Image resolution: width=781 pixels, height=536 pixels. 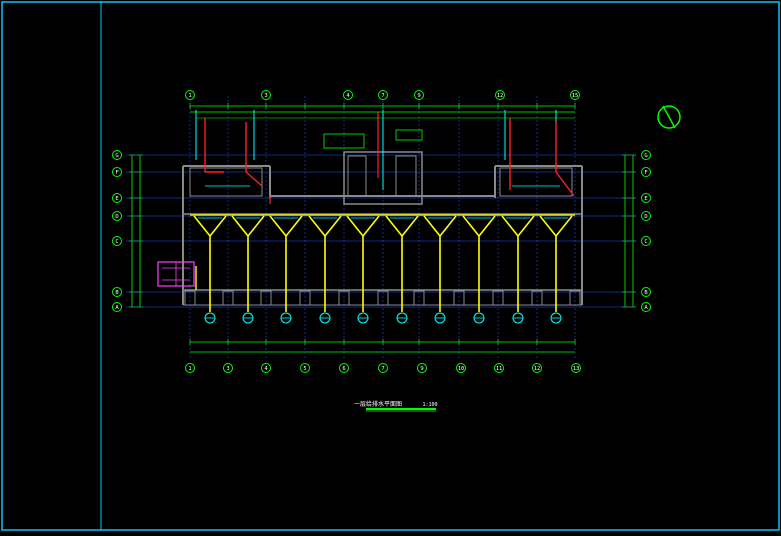 What do you see at coordinates (382, 96) in the screenshot?
I see `axis-bubble-top-label: 7` at bounding box center [382, 96].